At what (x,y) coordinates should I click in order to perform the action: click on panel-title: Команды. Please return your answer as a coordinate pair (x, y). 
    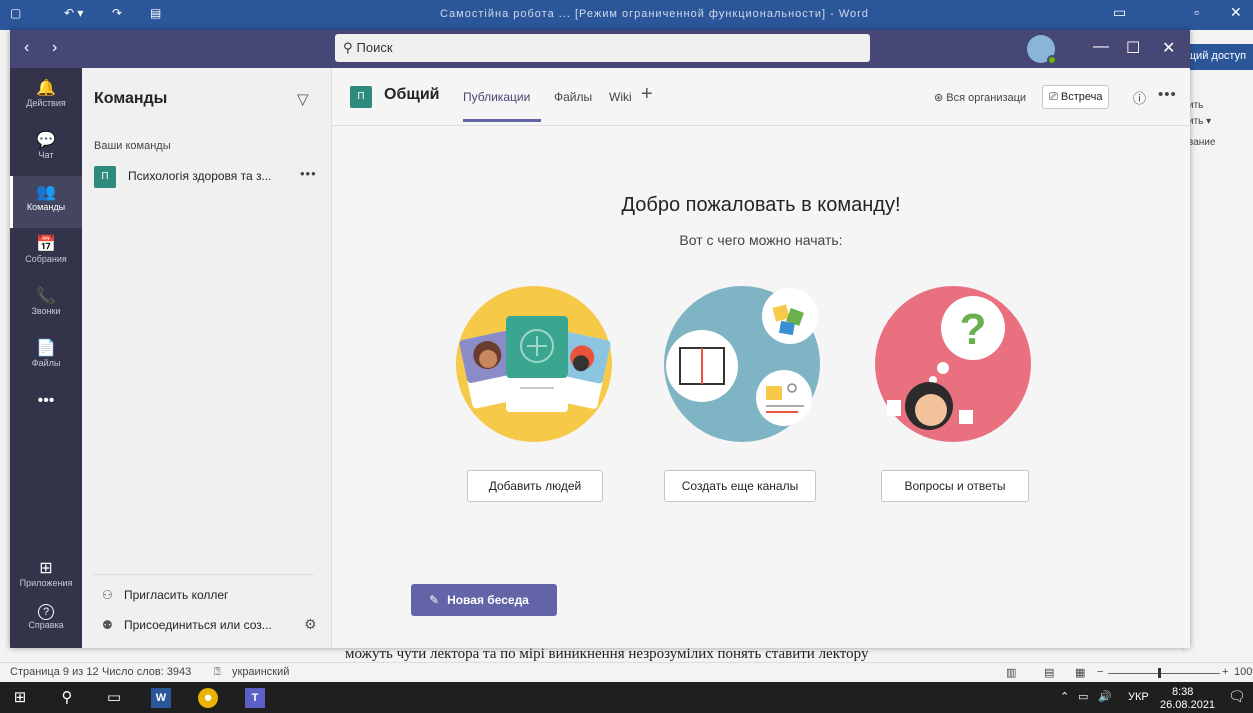
    Looking at the image, I should click on (131, 98).